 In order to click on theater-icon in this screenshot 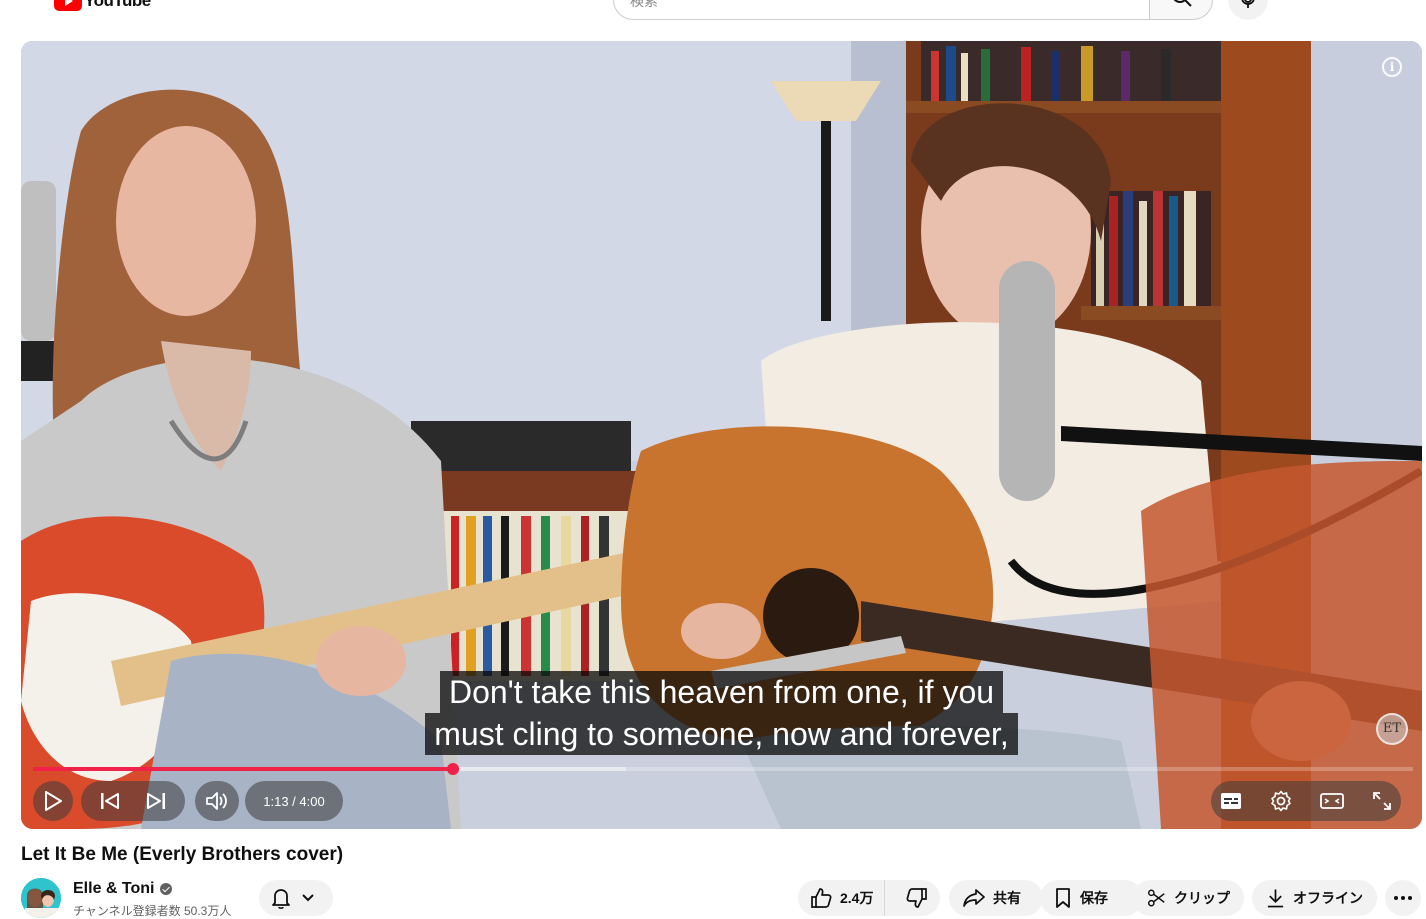, I will do `click(1332, 801)`.